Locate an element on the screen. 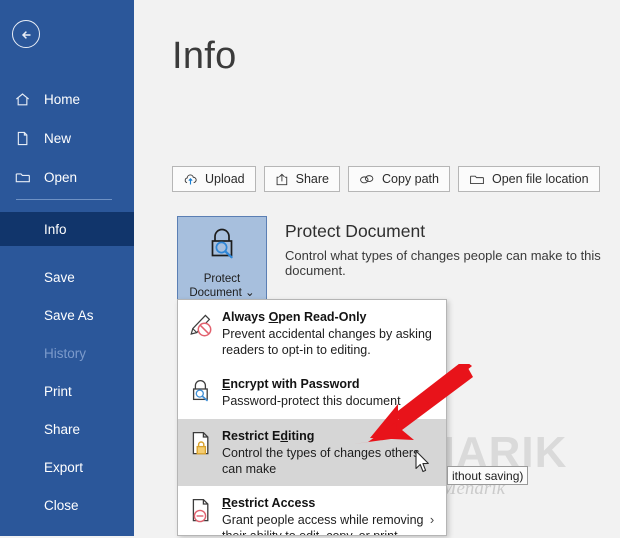 The image size is (620, 538). protect-document-heading: Protect Document is located at coordinates (355, 231).